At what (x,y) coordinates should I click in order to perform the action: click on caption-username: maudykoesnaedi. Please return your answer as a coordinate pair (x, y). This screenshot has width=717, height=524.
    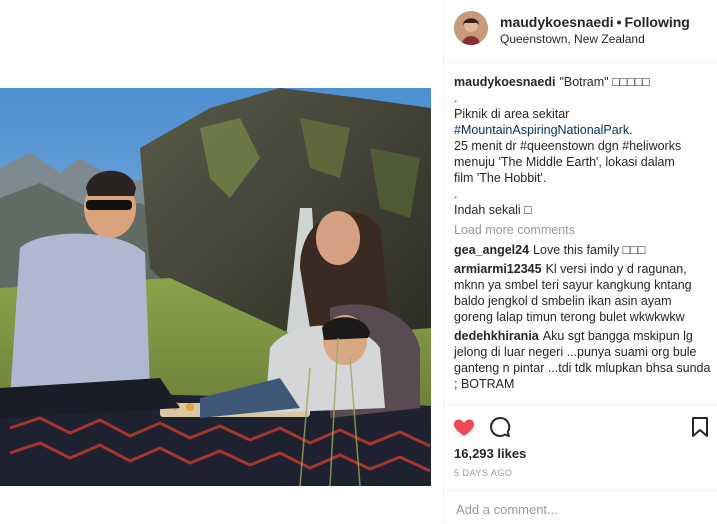
    Looking at the image, I should click on (504, 82).